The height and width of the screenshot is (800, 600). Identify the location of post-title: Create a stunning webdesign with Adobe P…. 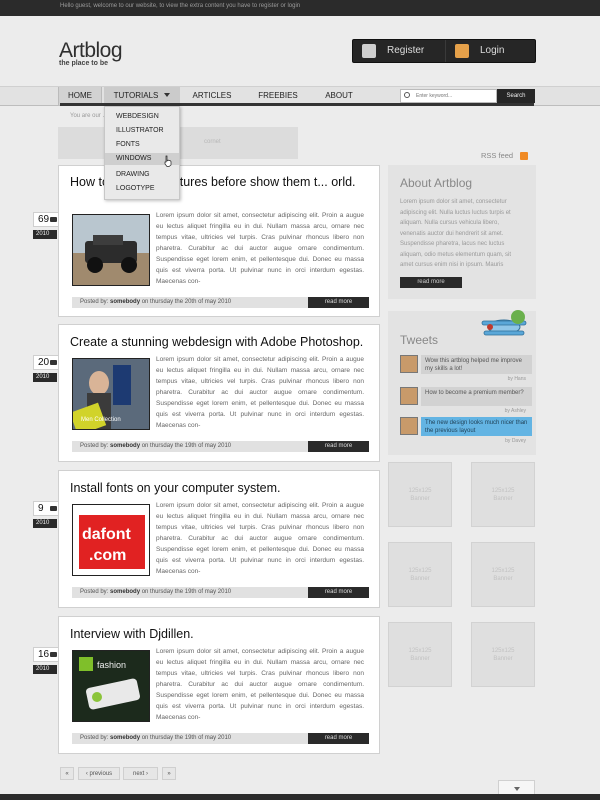
(220, 342).